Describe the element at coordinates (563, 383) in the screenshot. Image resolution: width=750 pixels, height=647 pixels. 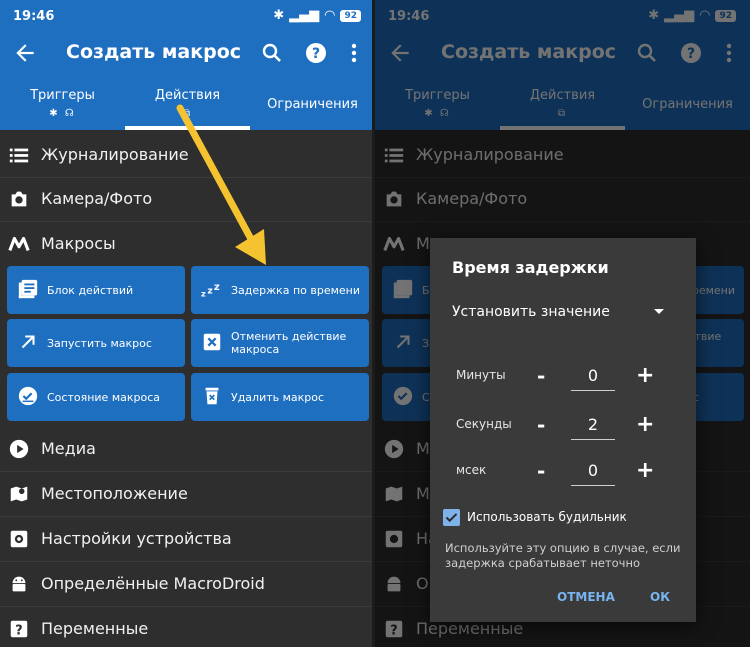
I see `minutes-row: Минуты - 0 +` at that location.